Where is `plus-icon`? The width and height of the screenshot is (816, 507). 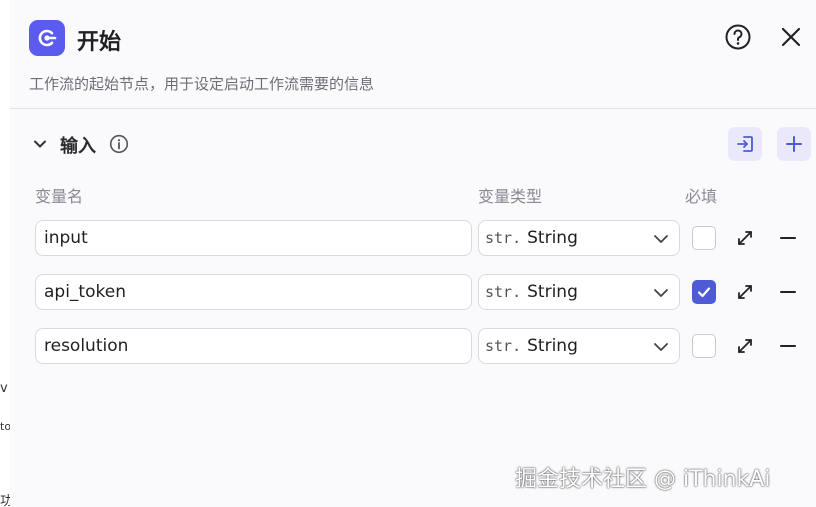
plus-icon is located at coordinates (794, 144).